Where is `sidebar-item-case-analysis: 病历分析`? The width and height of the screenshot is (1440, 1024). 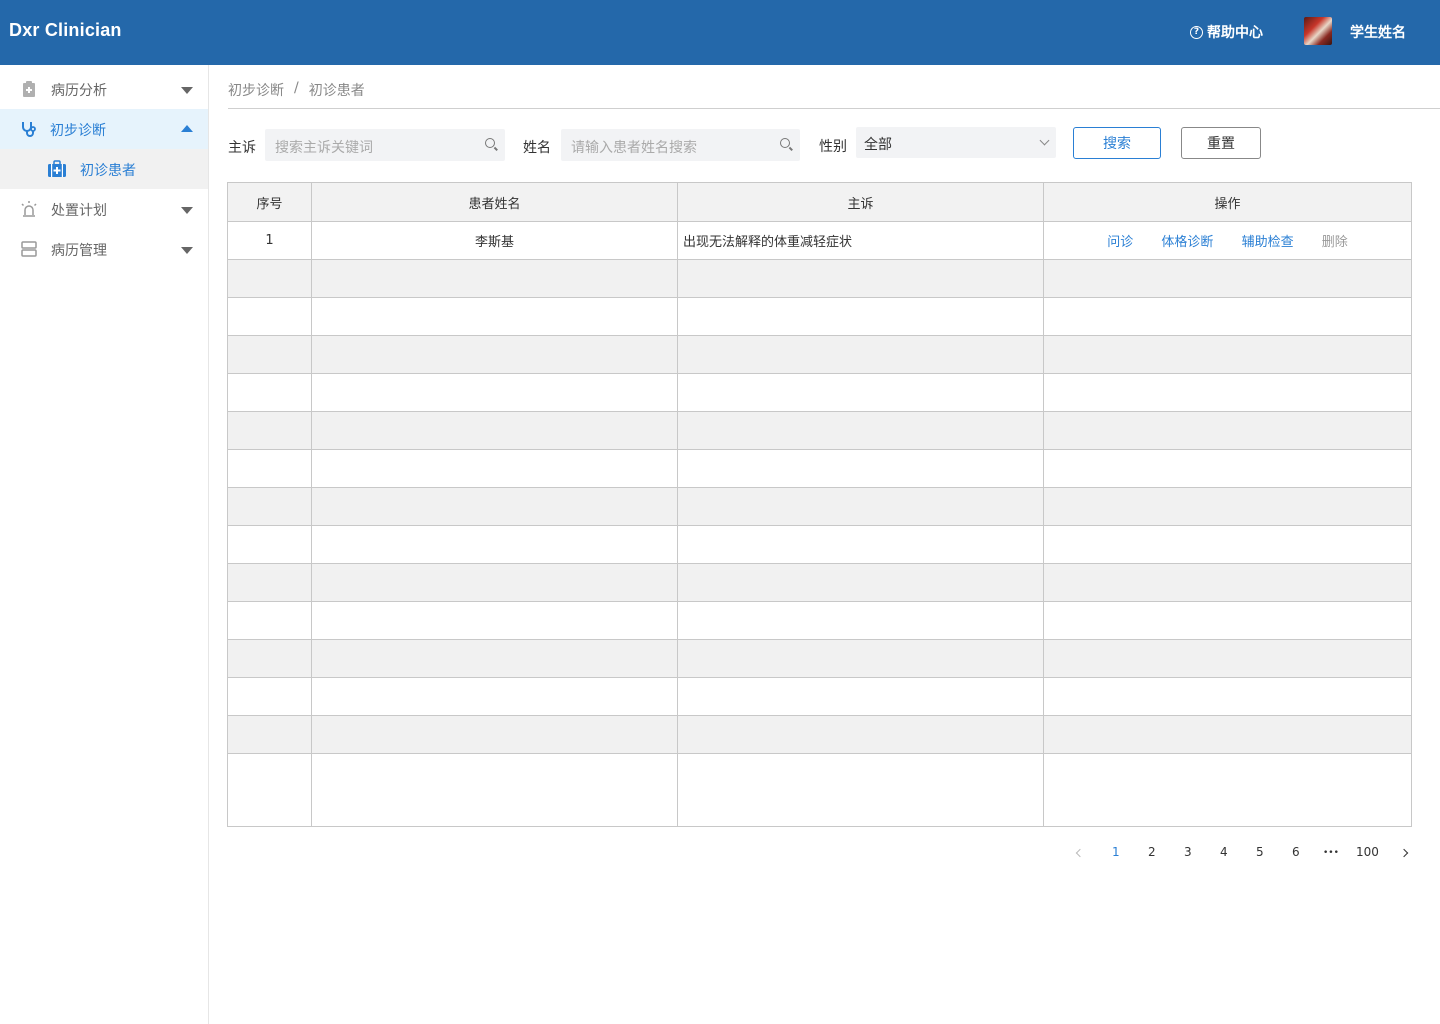 sidebar-item-case-analysis: 病历分析 is located at coordinates (104, 89).